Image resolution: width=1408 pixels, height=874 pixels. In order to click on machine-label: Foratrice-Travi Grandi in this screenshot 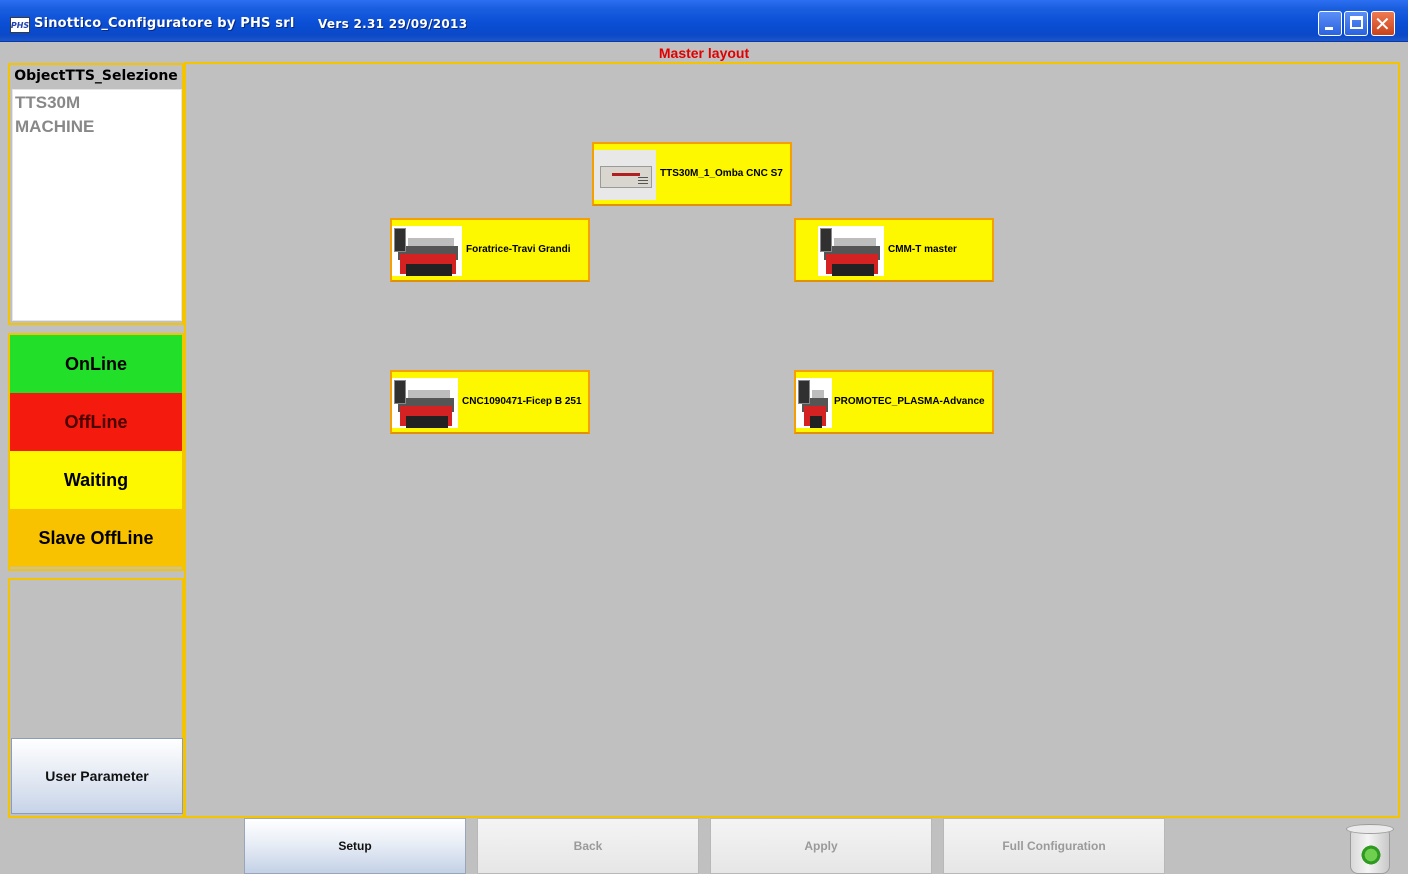, I will do `click(518, 249)`.